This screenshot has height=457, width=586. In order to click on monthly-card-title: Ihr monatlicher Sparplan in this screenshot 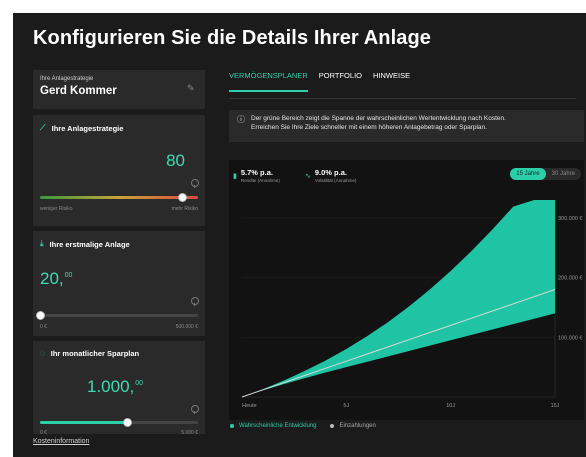, I will do `click(95, 353)`.